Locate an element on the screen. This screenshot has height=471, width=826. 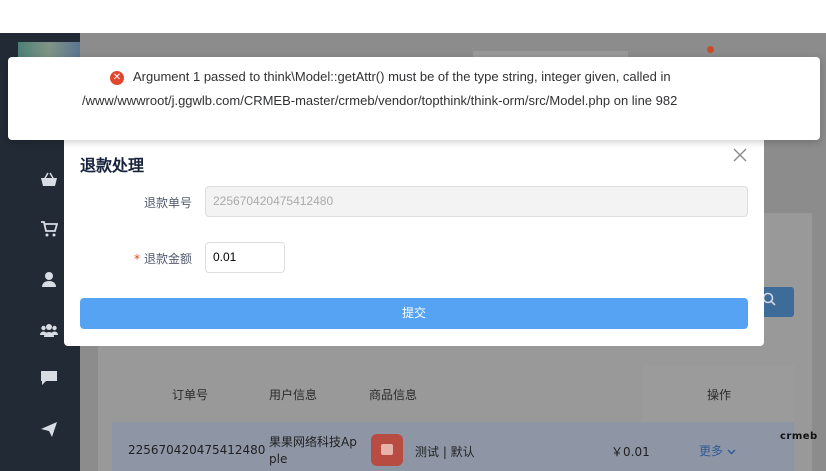
error-icon: ✕ is located at coordinates (117, 78).